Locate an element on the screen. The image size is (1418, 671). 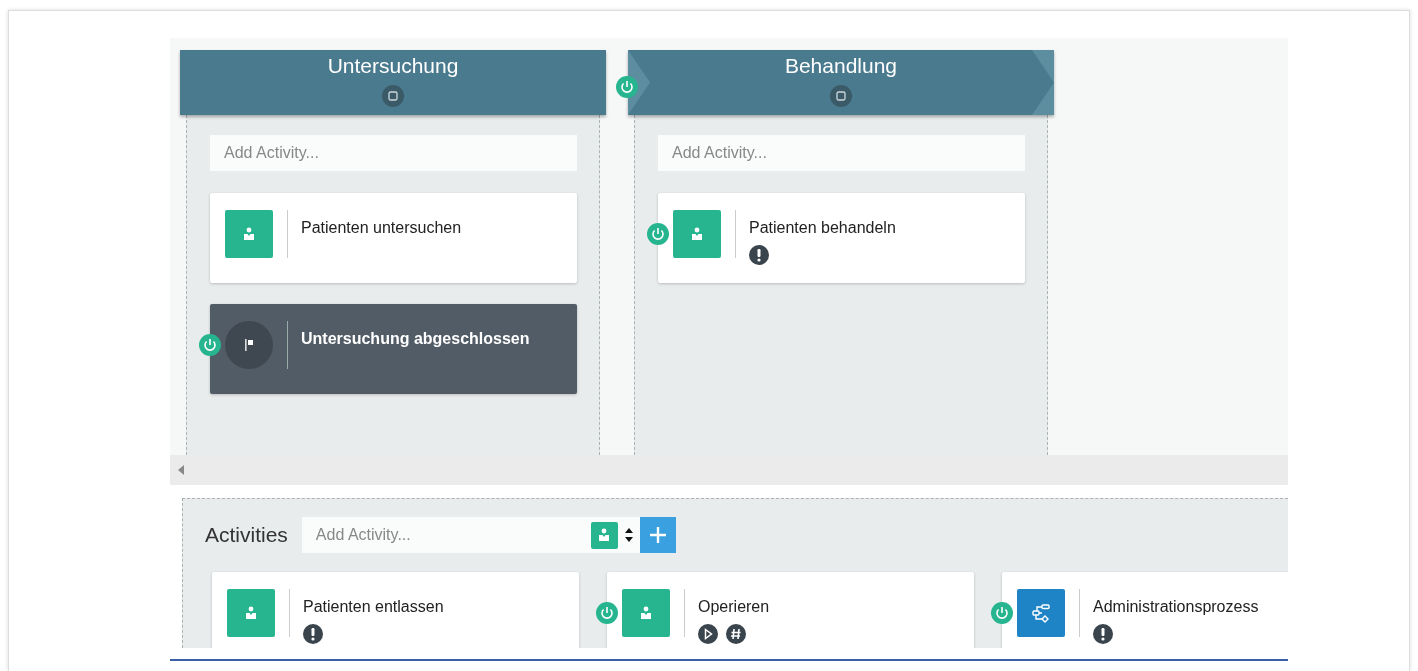
flowchart-icon is located at coordinates (1041, 613).